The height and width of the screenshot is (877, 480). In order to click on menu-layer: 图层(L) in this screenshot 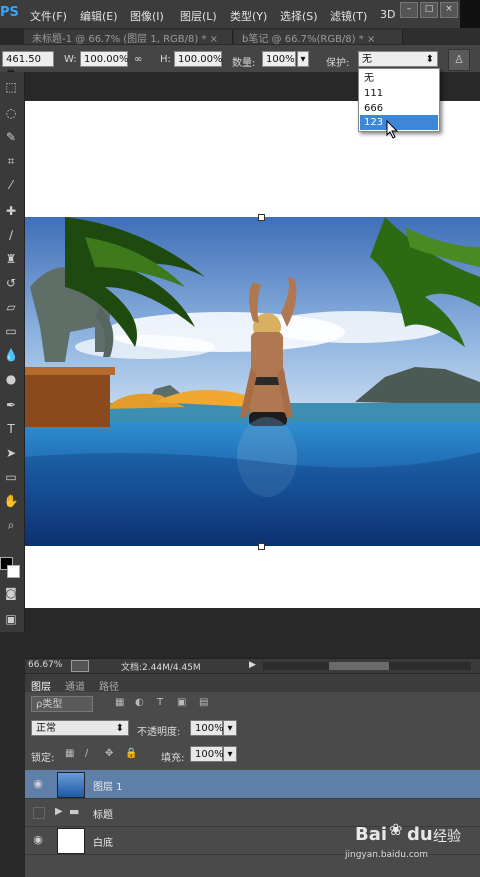, I will do `click(198, 16)`.